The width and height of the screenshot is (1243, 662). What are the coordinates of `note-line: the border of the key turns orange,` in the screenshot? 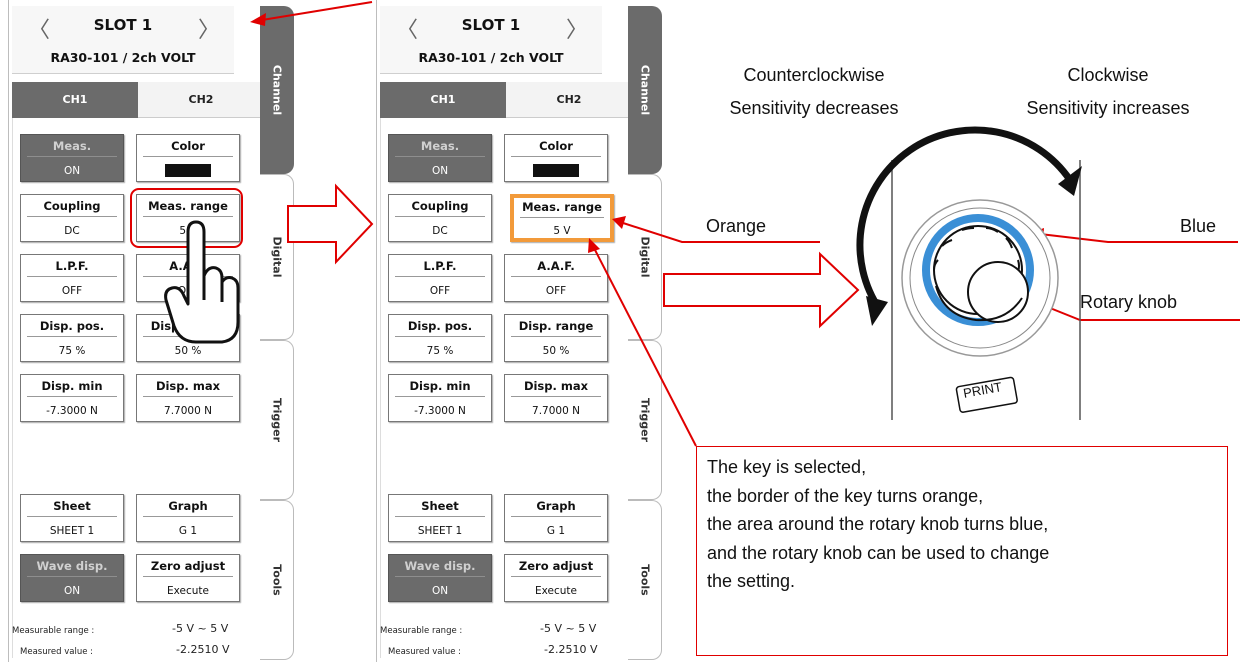 It's located at (845, 495).